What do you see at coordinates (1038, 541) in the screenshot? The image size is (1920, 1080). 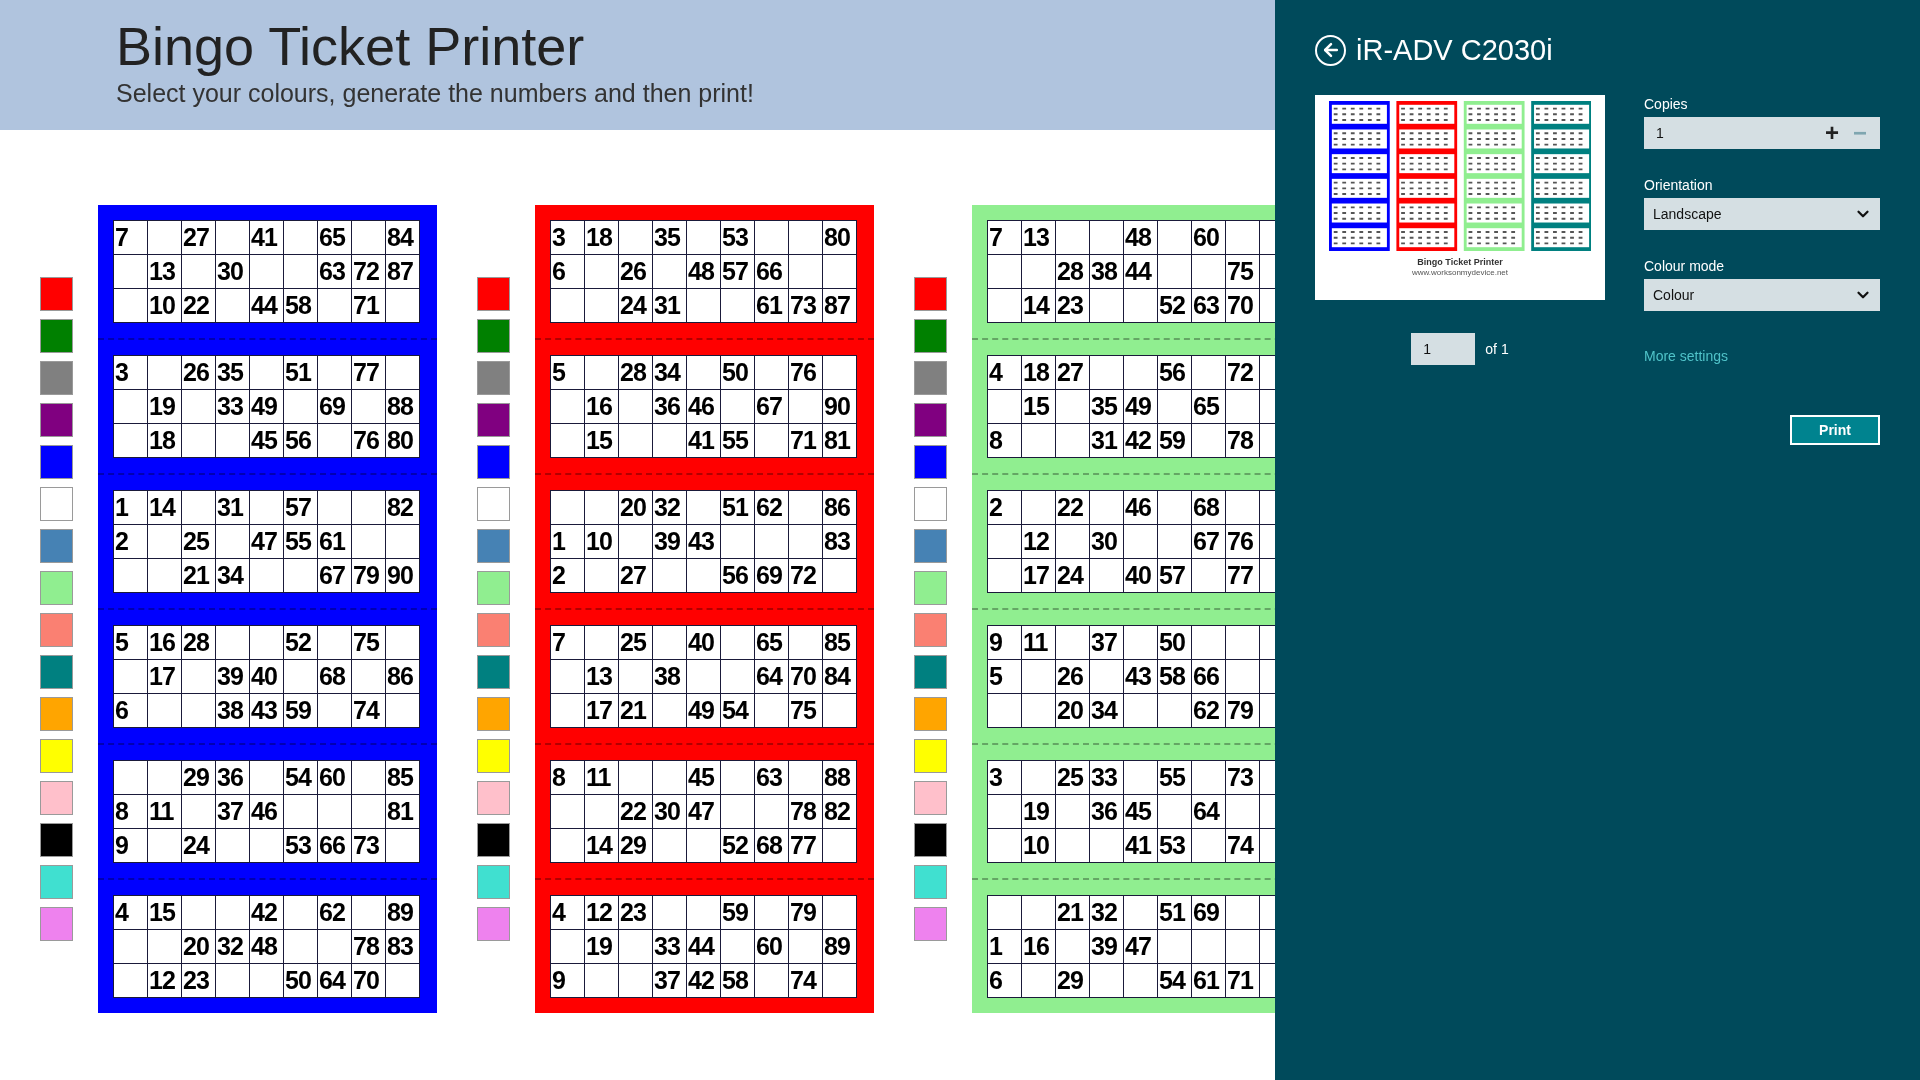 I see `ticket-cell: 12` at bounding box center [1038, 541].